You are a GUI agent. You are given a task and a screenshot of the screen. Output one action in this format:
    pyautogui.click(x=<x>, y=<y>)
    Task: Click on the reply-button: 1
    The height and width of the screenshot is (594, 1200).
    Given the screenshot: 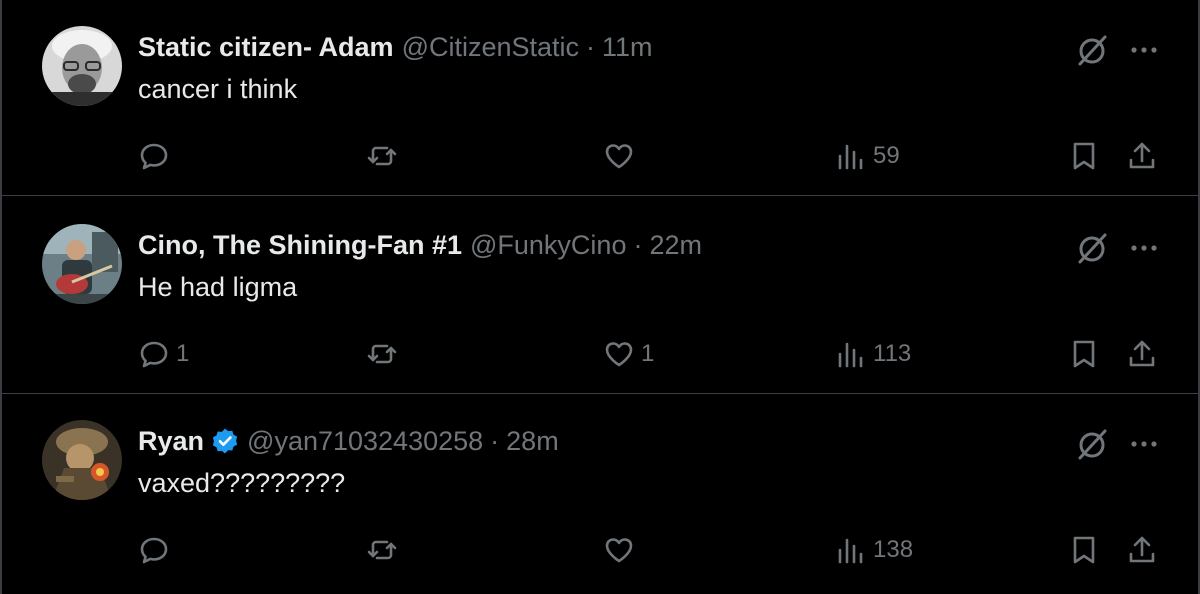 What is the action you would take?
    pyautogui.click(x=163, y=354)
    